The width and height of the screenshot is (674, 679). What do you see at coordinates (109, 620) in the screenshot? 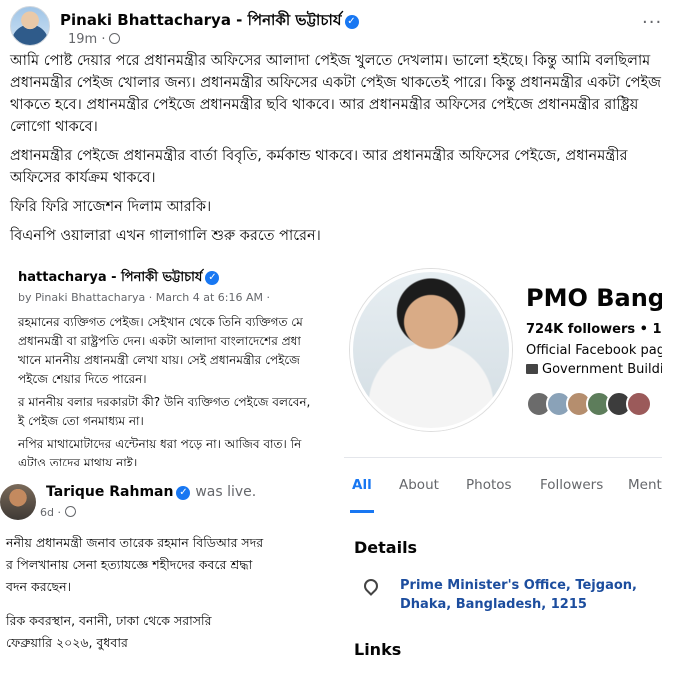
I see `live-line: রিক কবরস্থান, বনানী, ঢাকা থেকে সরাসরি` at bounding box center [109, 620].